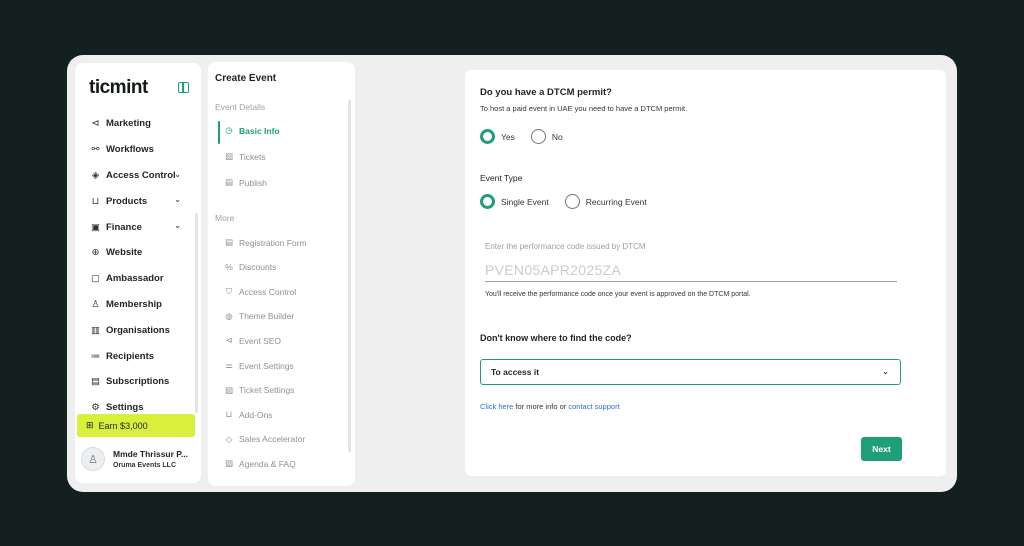 This screenshot has width=1024, height=546. I want to click on sidebar-item-access-control: ◈ Access Control ⌄, so click(138, 176).